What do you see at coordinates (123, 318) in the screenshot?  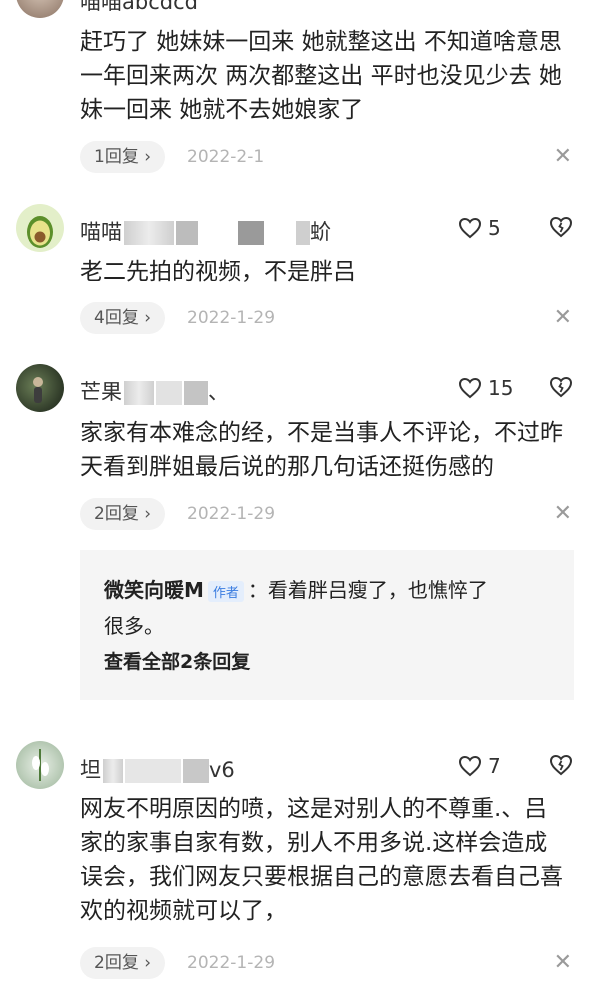 I see `reply-count-button: 4回复 ›` at bounding box center [123, 318].